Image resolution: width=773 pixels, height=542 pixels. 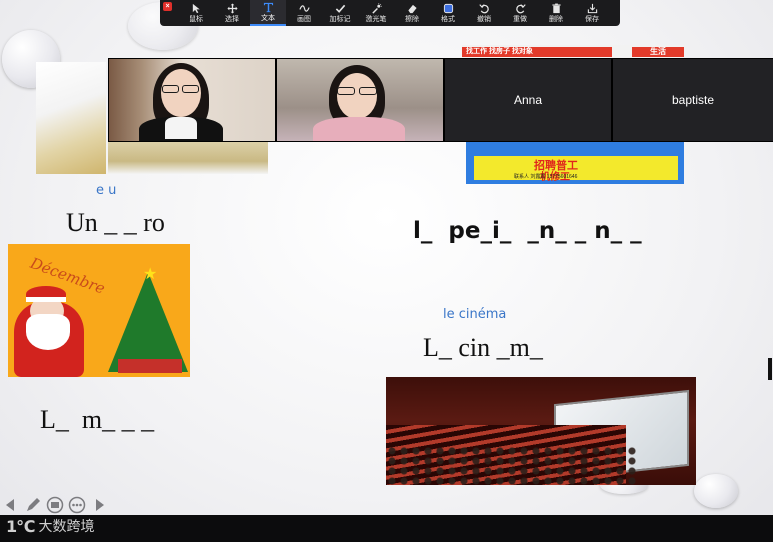 I want to click on arrow-left-icon, so click(x=10, y=505).